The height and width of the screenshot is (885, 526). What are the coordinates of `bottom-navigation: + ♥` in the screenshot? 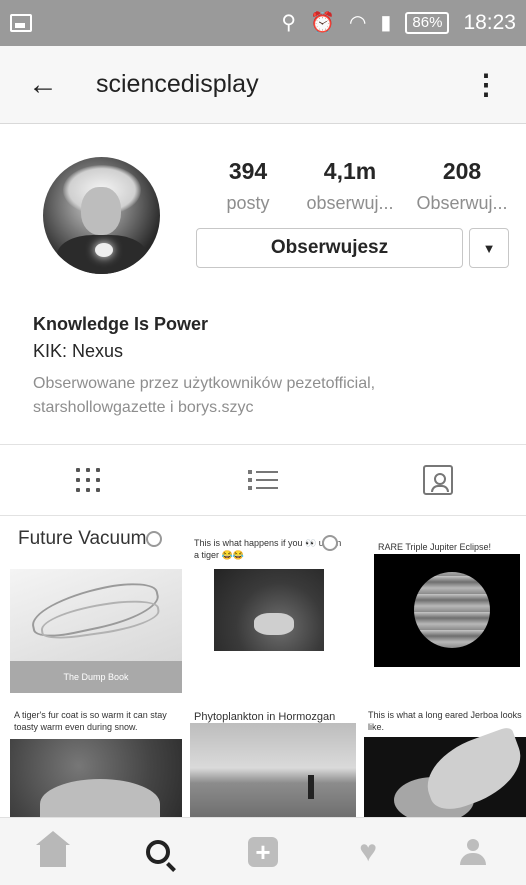 It's located at (263, 851).